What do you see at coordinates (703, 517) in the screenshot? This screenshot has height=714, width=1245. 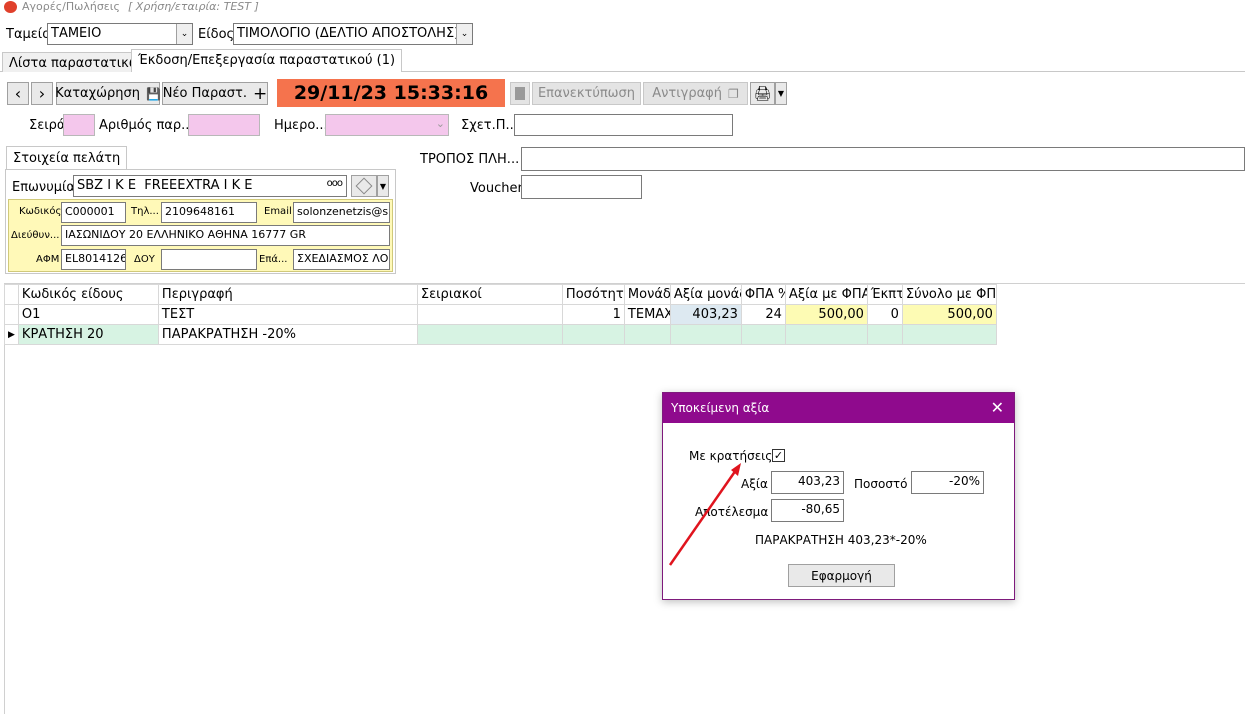 I see `annotation-arrow-line` at bounding box center [703, 517].